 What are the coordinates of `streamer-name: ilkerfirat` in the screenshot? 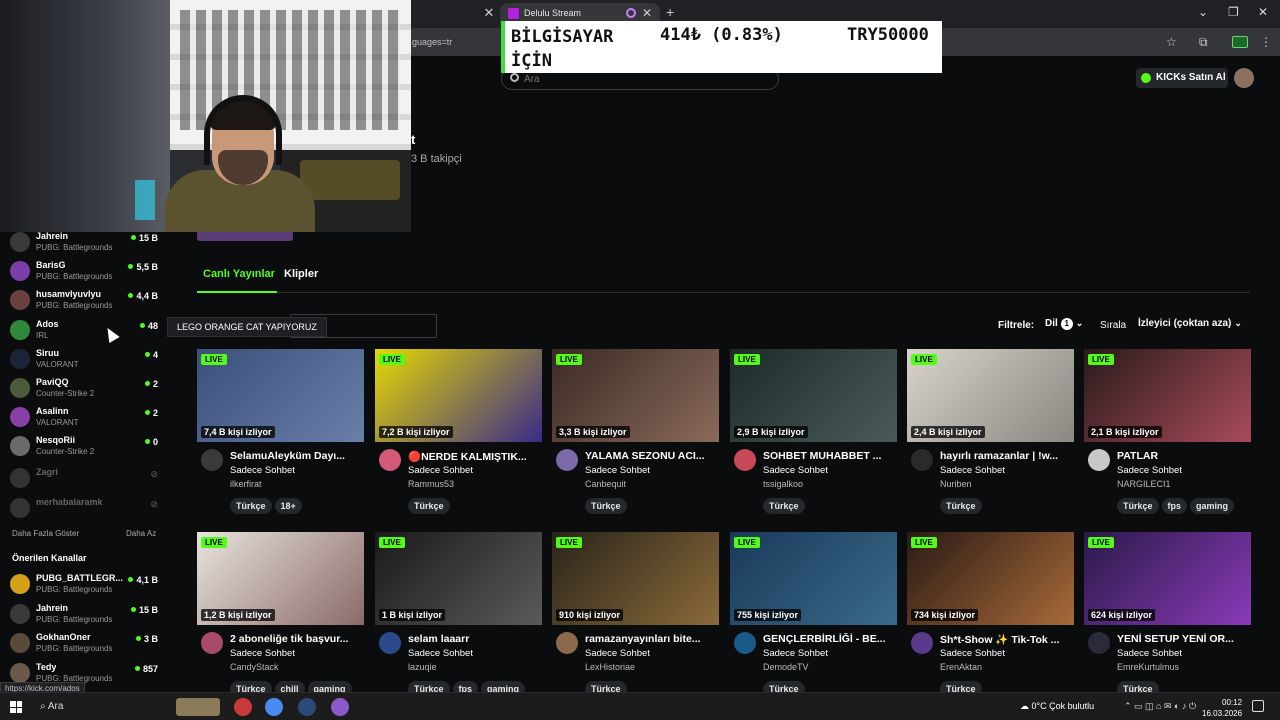 It's located at (246, 484).